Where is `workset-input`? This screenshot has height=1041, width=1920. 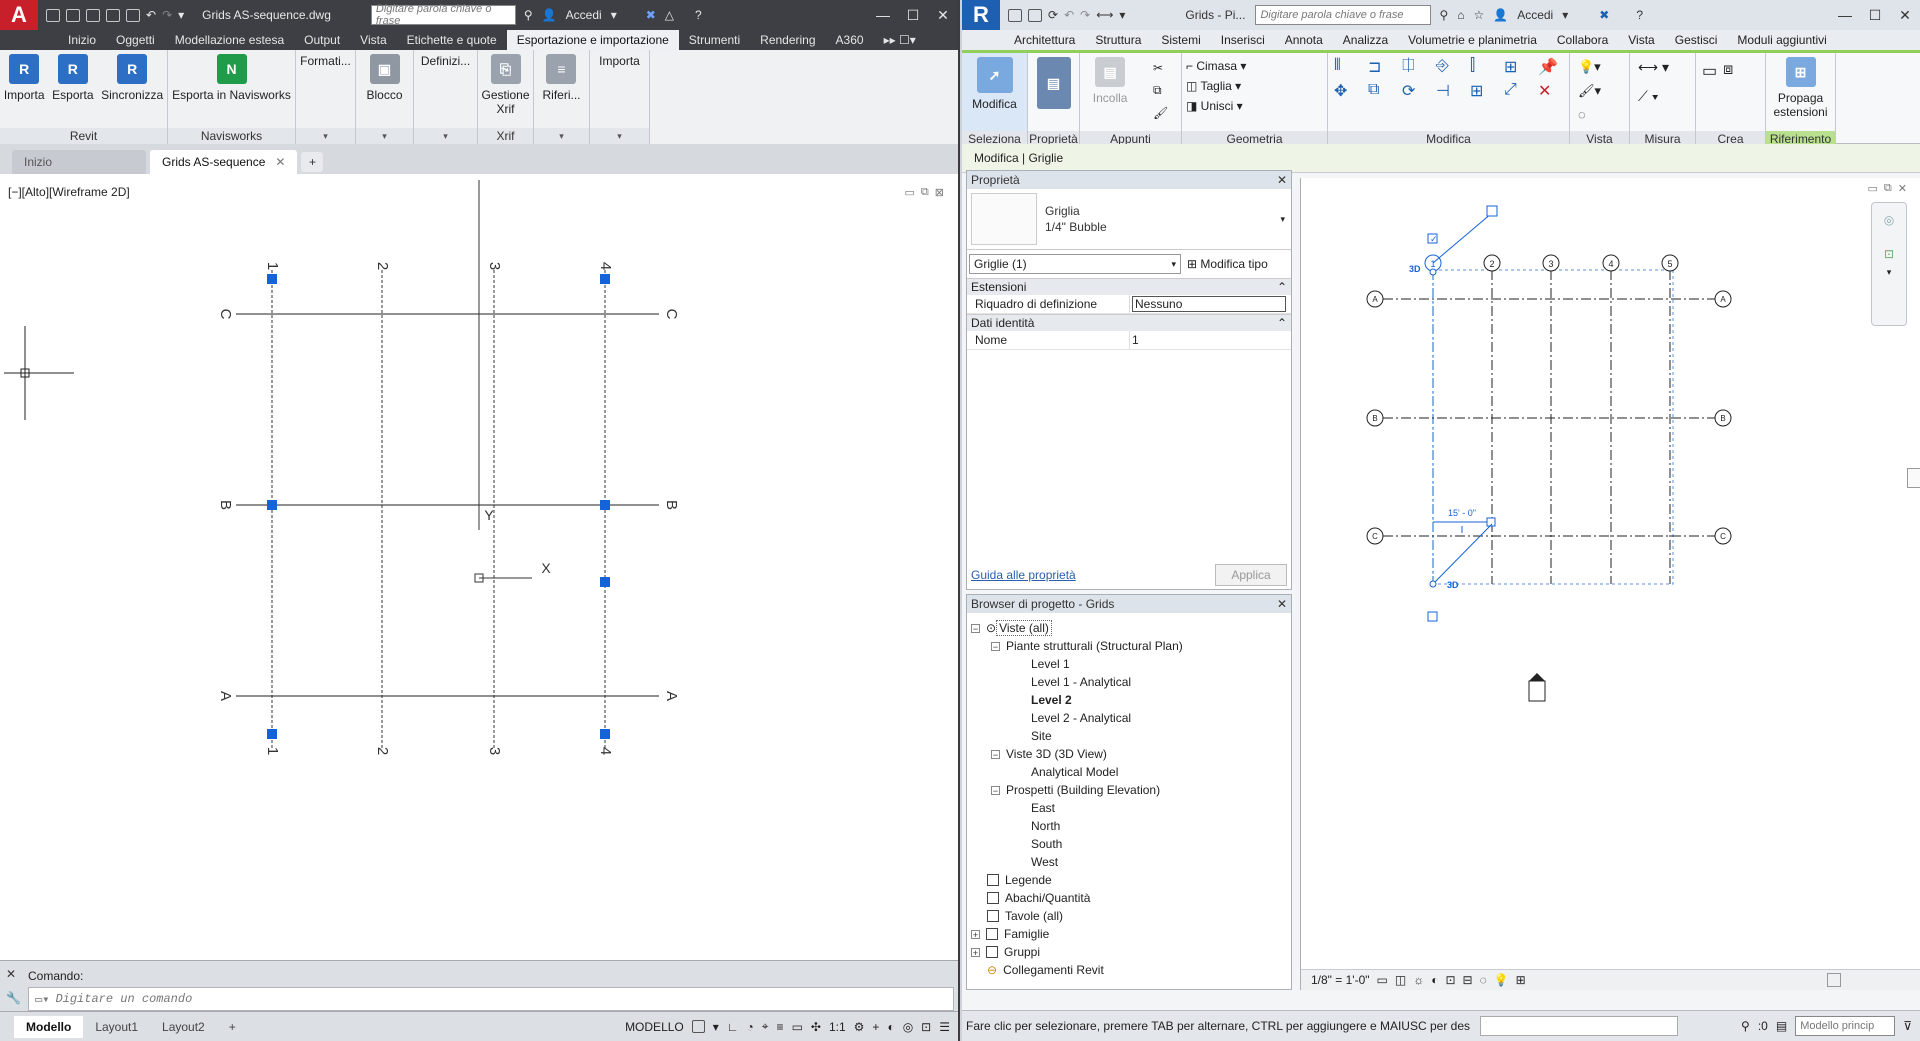 workset-input is located at coordinates (1579, 1026).